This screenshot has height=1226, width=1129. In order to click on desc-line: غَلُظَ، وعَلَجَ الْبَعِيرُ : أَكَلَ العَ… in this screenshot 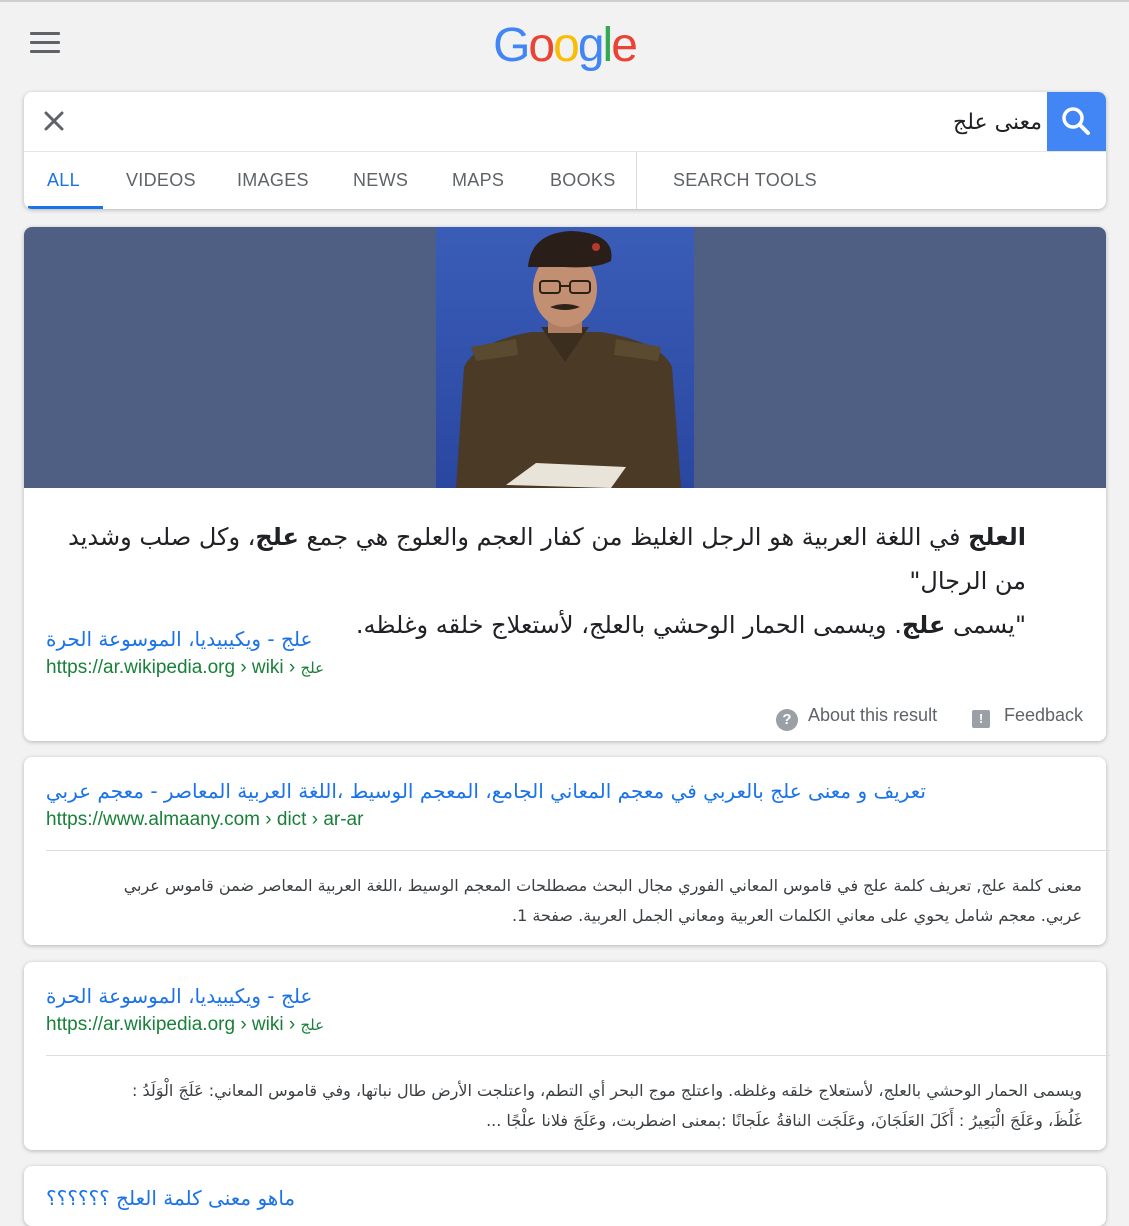, I will do `click(784, 1120)`.